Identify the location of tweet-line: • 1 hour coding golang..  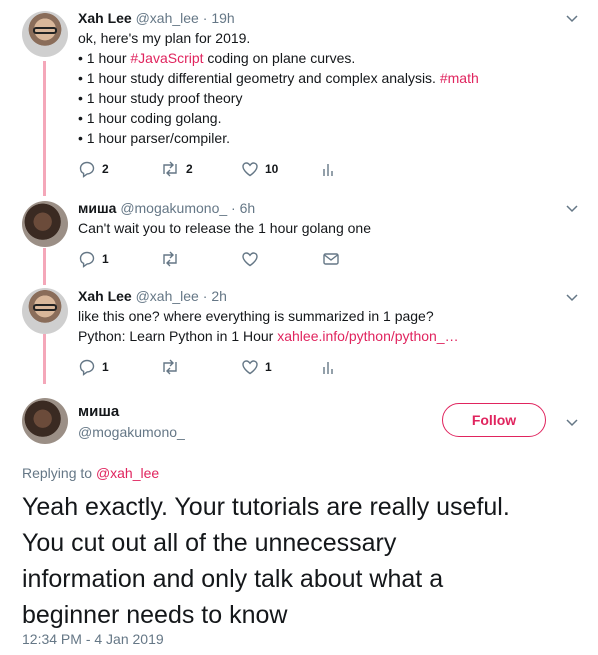
(278, 118).